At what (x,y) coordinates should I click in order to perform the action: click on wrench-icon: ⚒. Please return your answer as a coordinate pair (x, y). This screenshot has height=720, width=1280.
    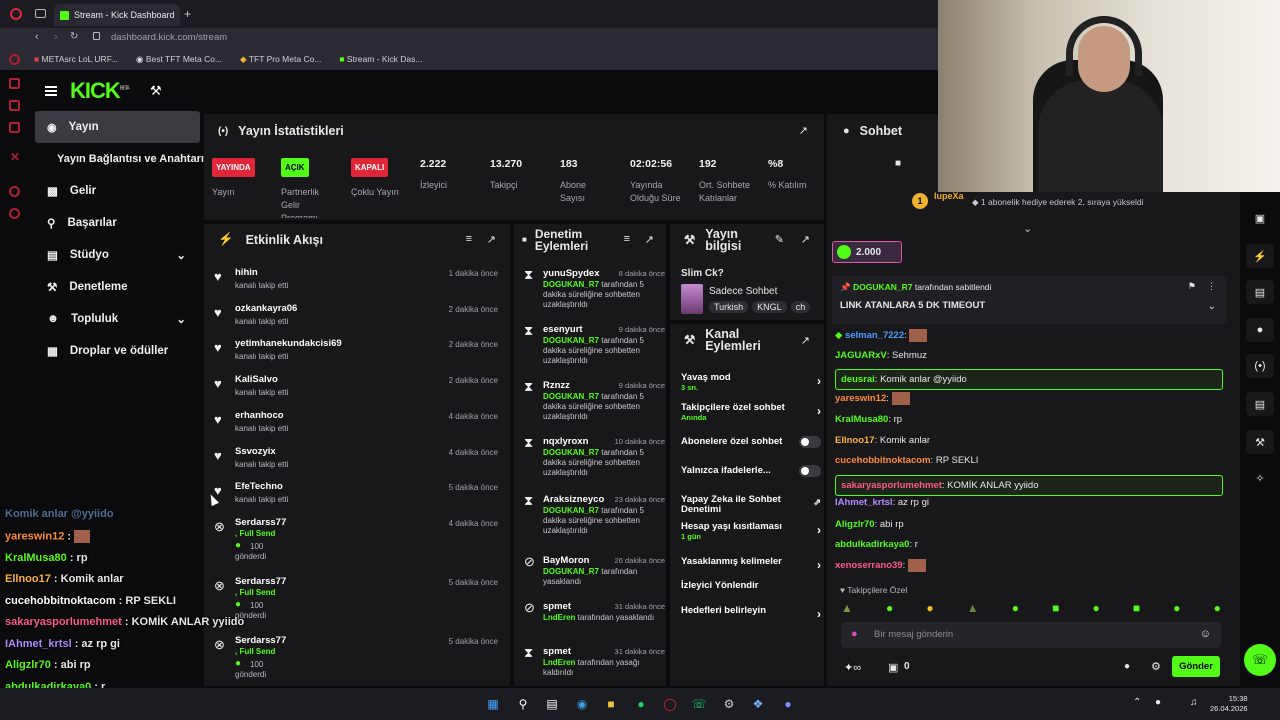
    Looking at the image, I should click on (1260, 442).